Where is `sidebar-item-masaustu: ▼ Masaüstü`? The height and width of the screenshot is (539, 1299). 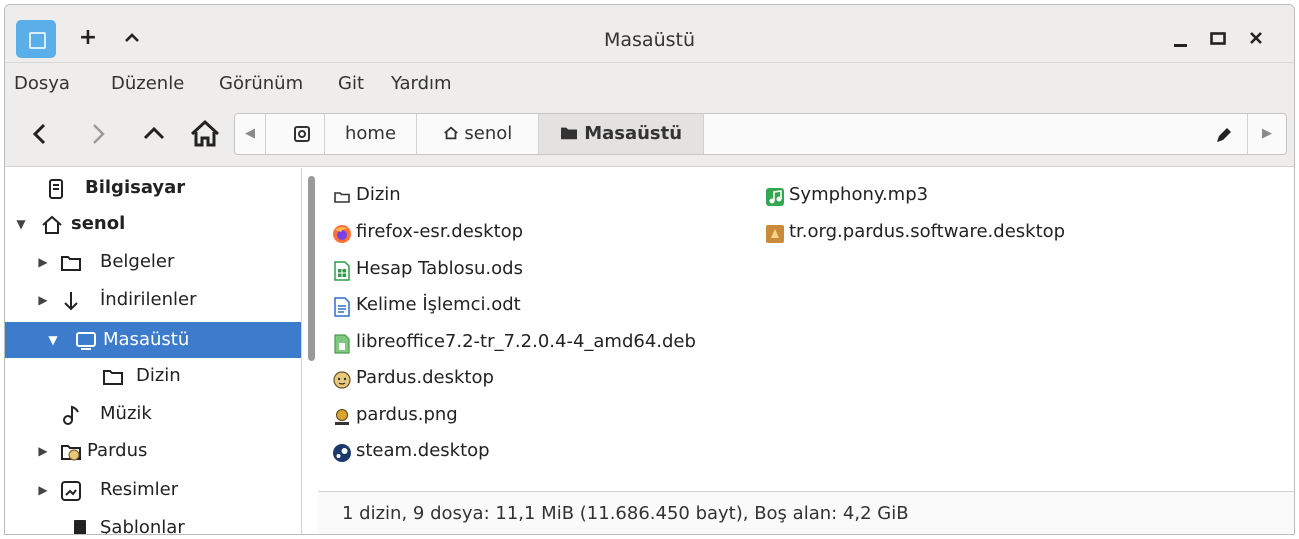
sidebar-item-masaustu: ▼ Masaüstü is located at coordinates (153, 340).